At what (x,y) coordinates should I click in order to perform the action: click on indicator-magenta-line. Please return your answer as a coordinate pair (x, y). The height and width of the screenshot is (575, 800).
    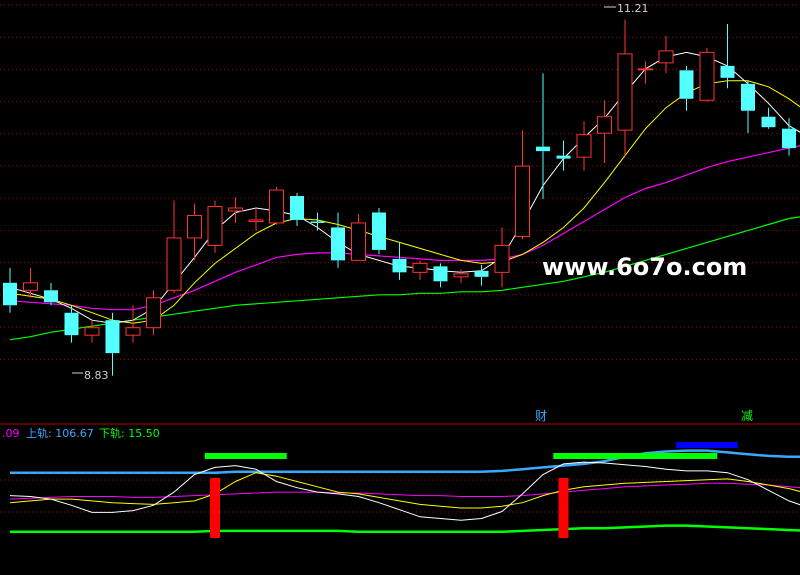
    Looking at the image, I should click on (404, 491).